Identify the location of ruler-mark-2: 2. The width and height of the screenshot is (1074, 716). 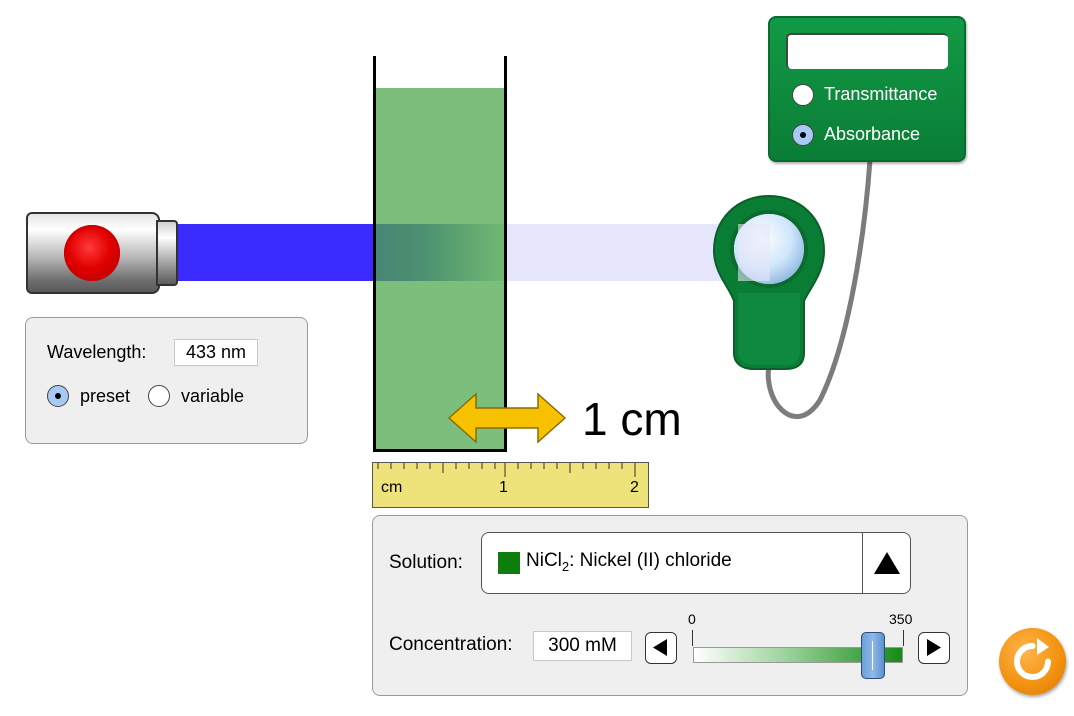
(634, 487).